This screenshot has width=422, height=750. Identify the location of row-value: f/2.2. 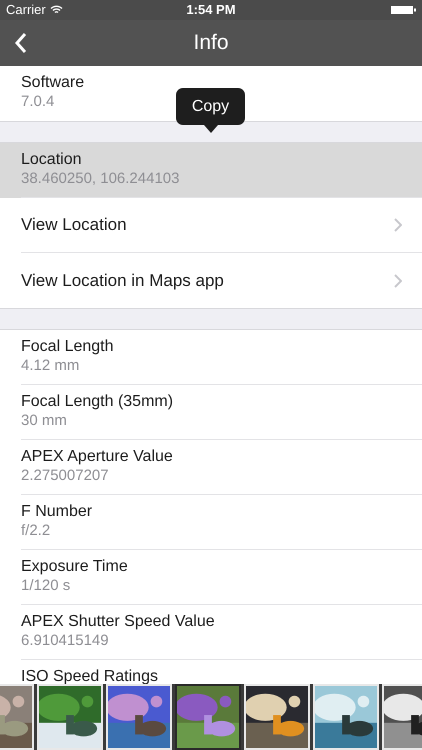
(36, 530).